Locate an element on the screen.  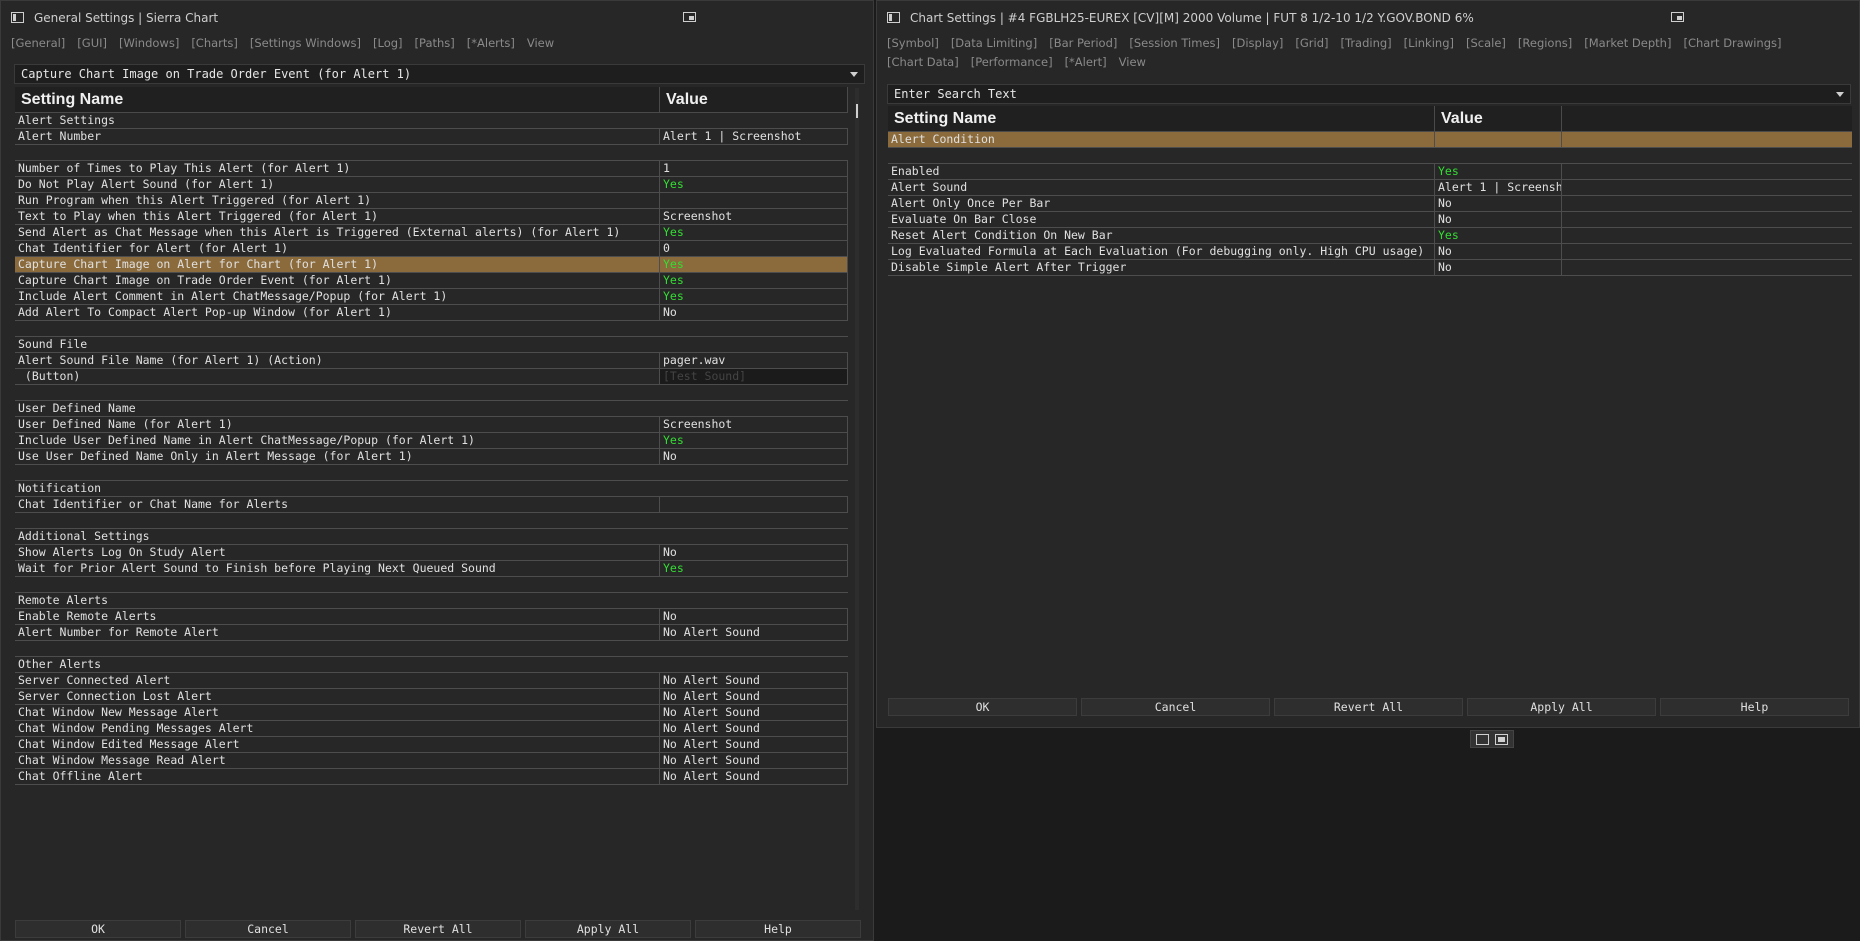
menu-item-general-6: [Paths] is located at coordinates (435, 43).